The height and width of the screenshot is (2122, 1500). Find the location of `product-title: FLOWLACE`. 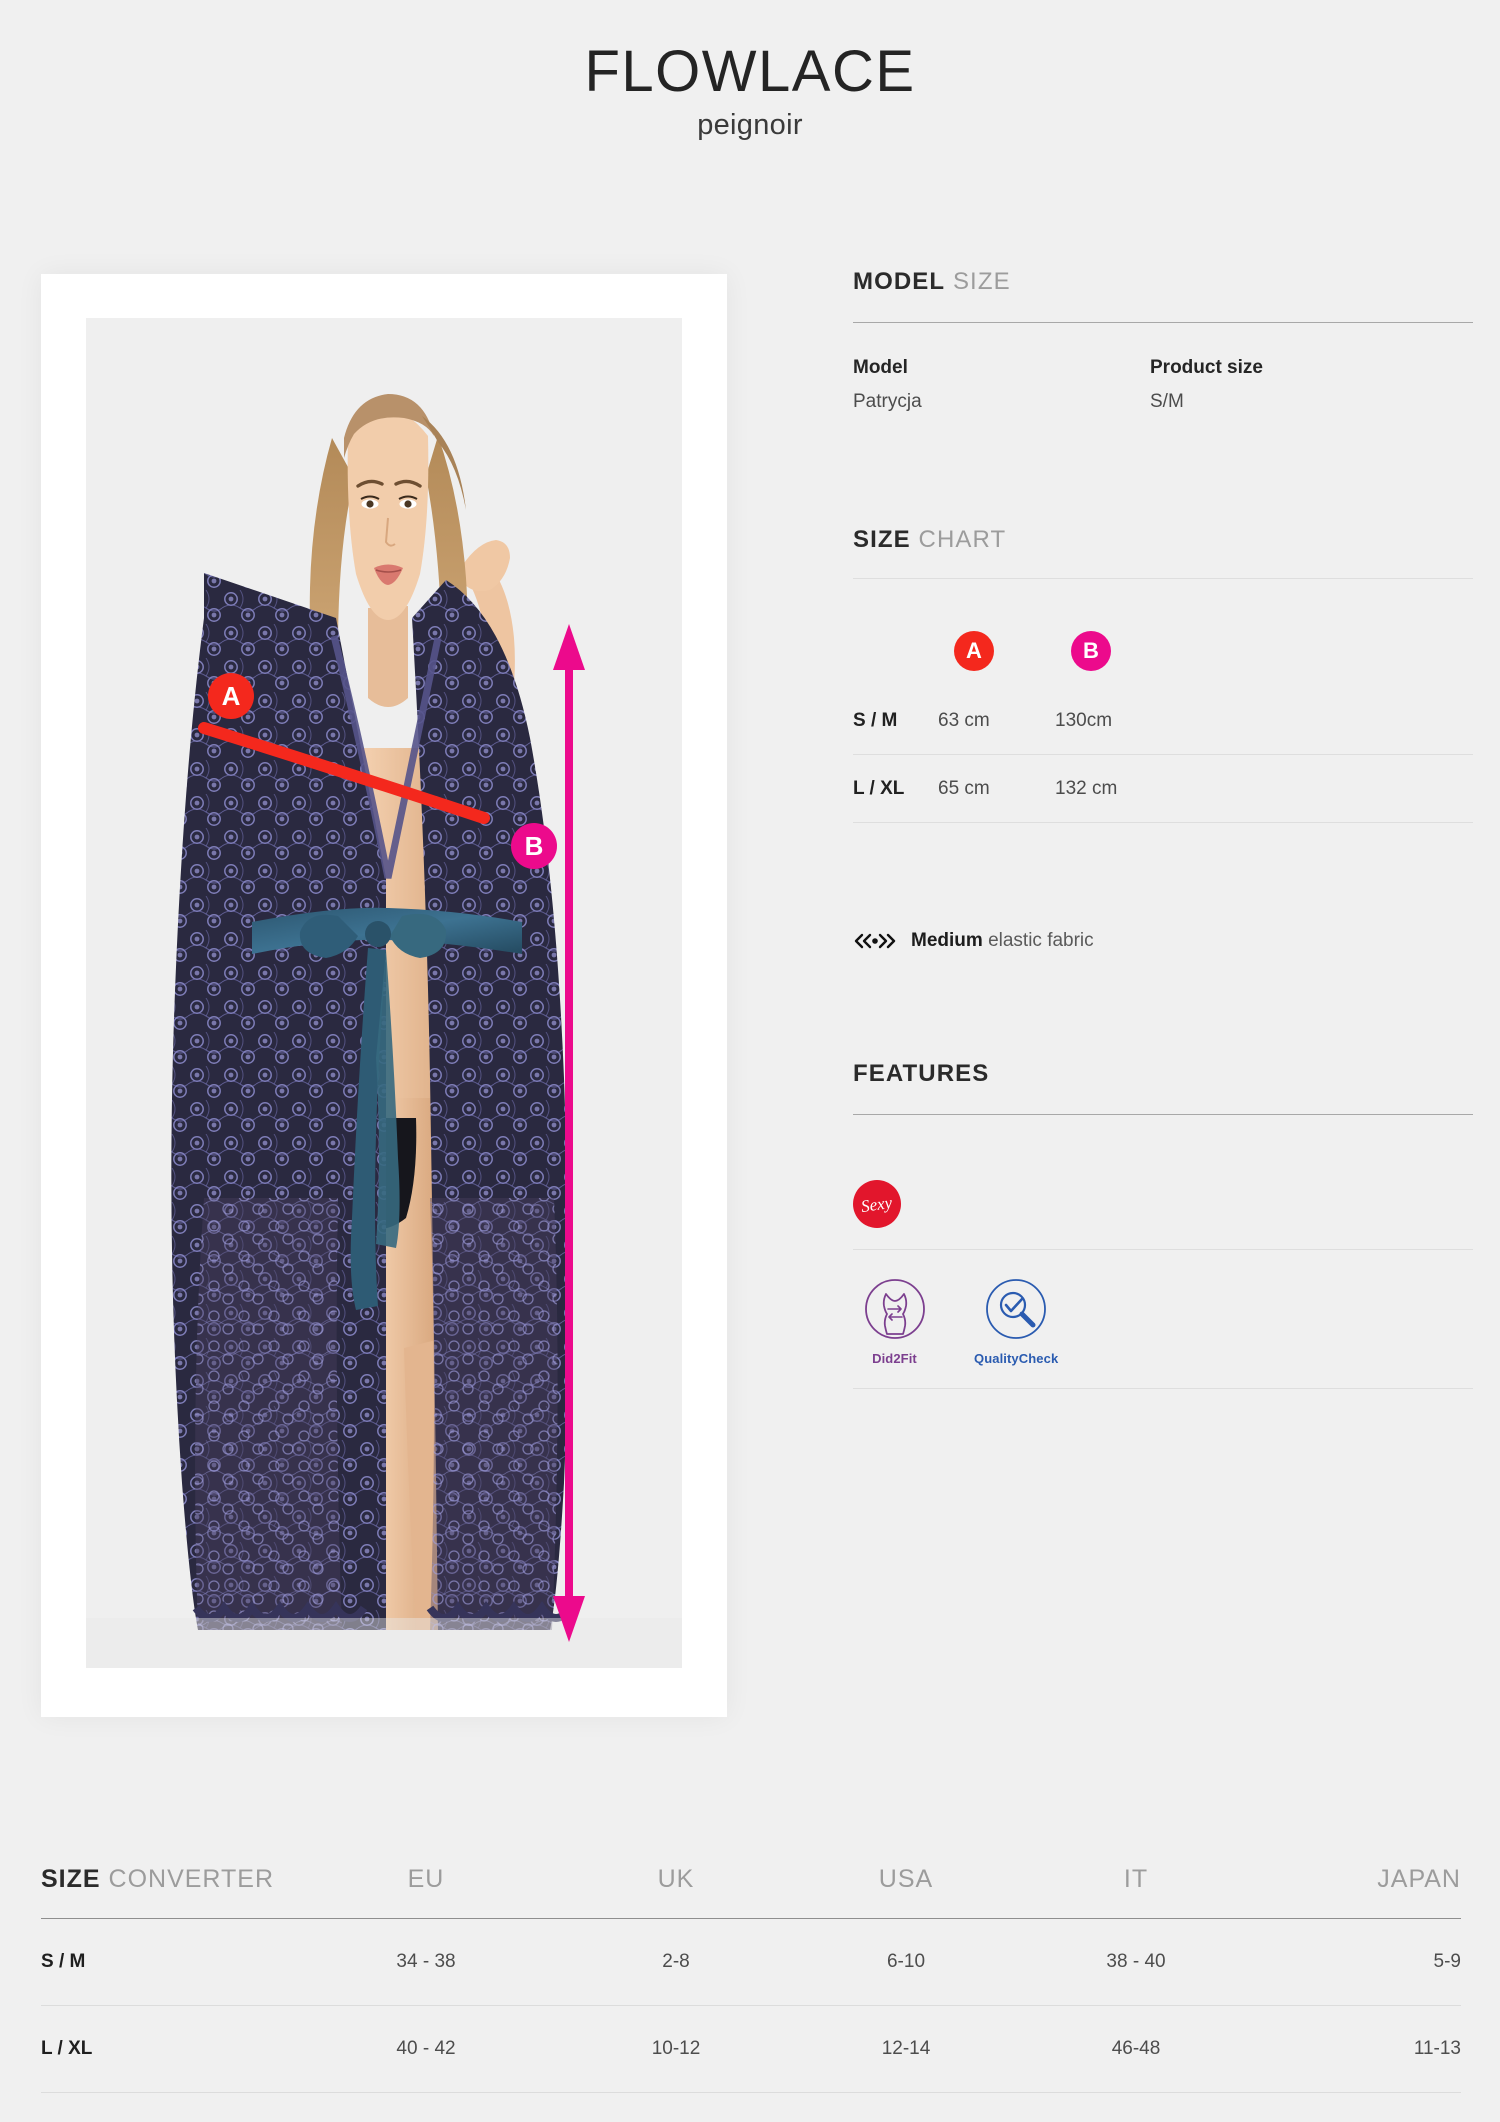

product-title: FLOWLACE is located at coordinates (750, 71).